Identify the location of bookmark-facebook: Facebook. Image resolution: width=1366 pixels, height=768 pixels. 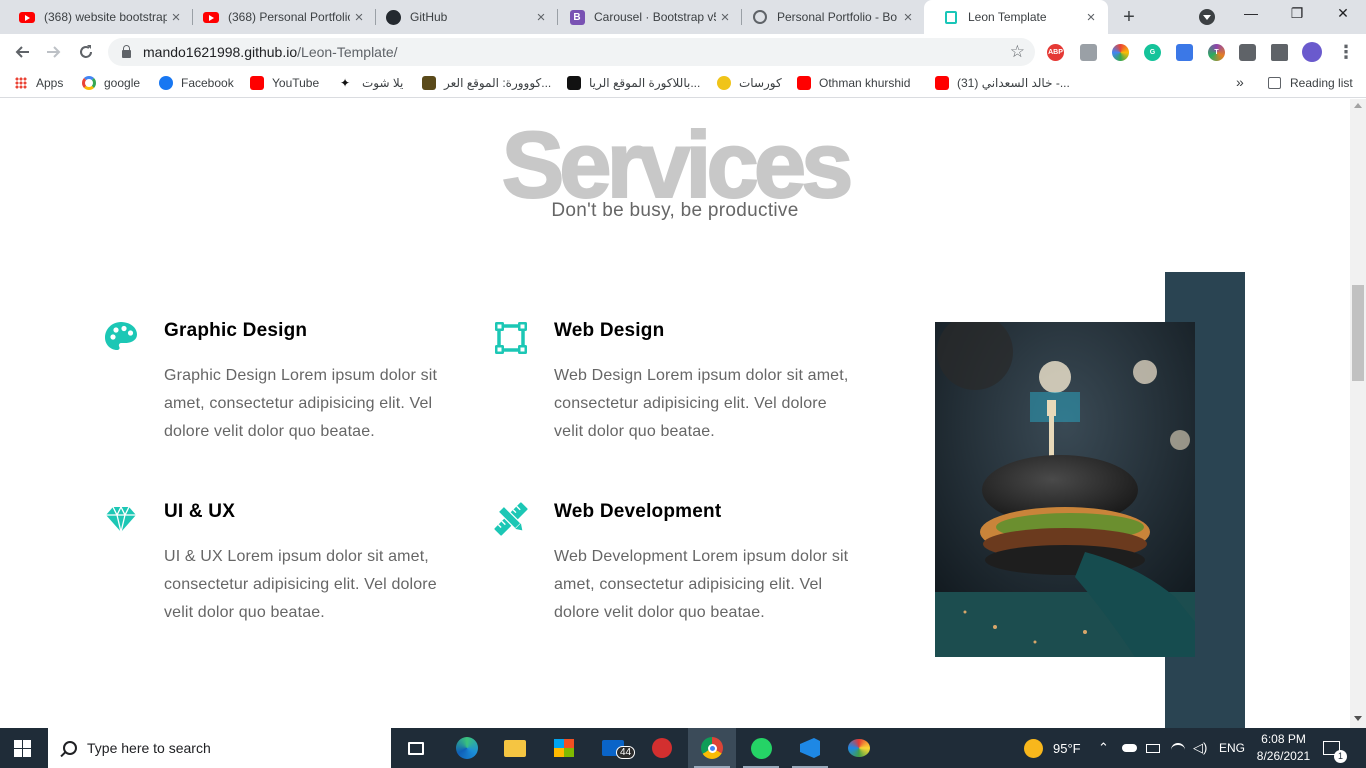
(196, 83).